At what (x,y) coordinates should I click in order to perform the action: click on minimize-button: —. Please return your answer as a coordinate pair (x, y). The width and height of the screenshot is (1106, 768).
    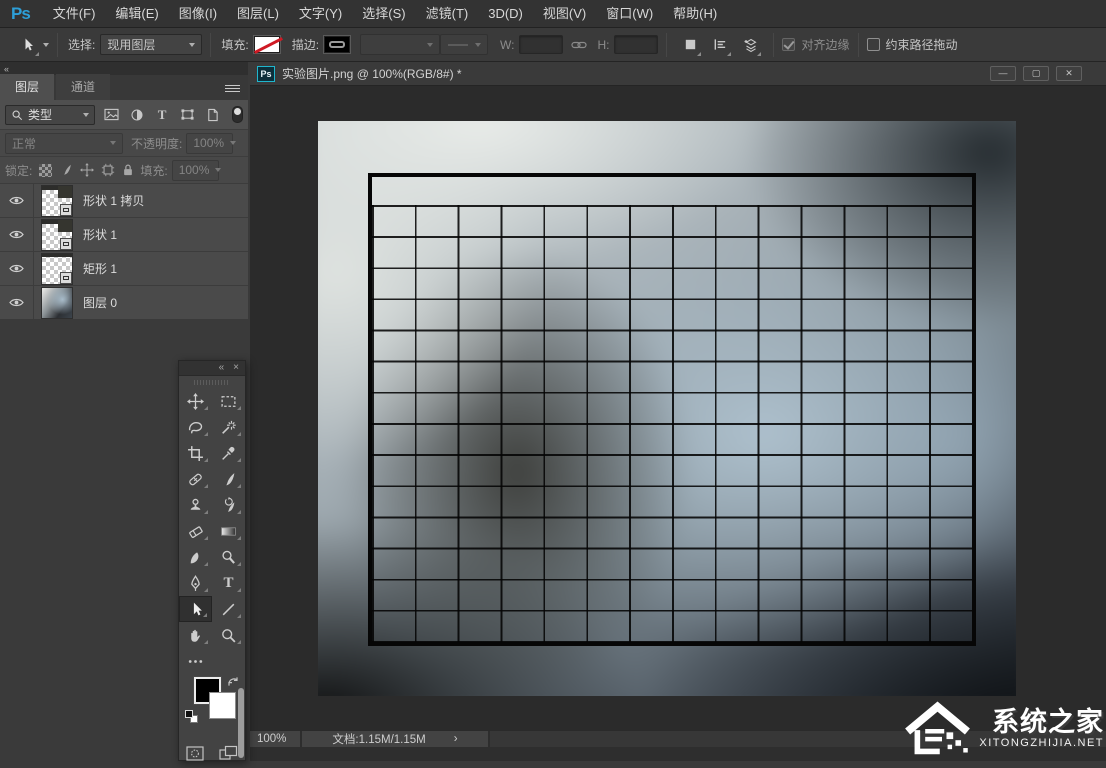
    Looking at the image, I should click on (1003, 73).